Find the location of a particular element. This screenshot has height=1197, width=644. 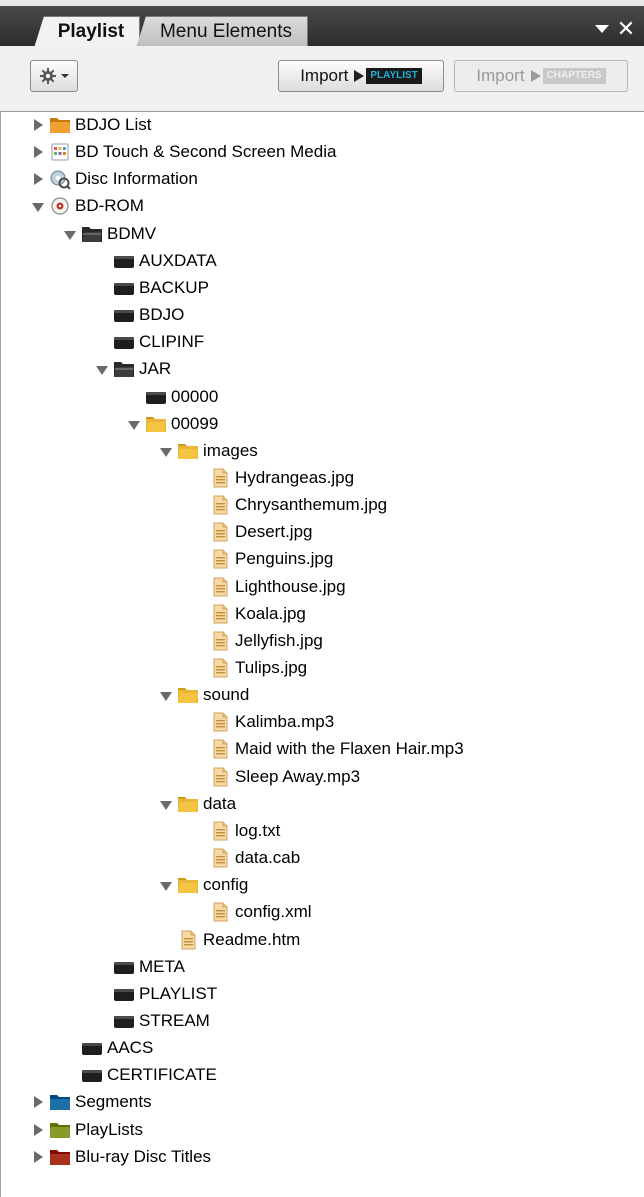

tree-item: Lighthouse.jpg is located at coordinates (268, 587).